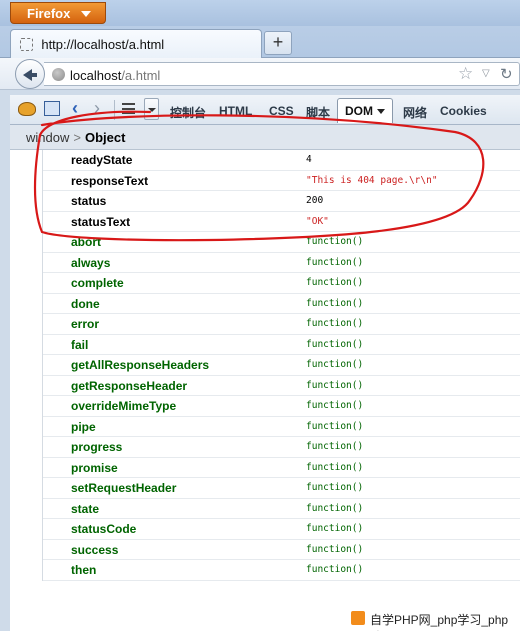 Image resolution: width=520 pixels, height=631 pixels. Describe the element at coordinates (100, 222) in the screenshot. I see `property-name: statusText` at that location.